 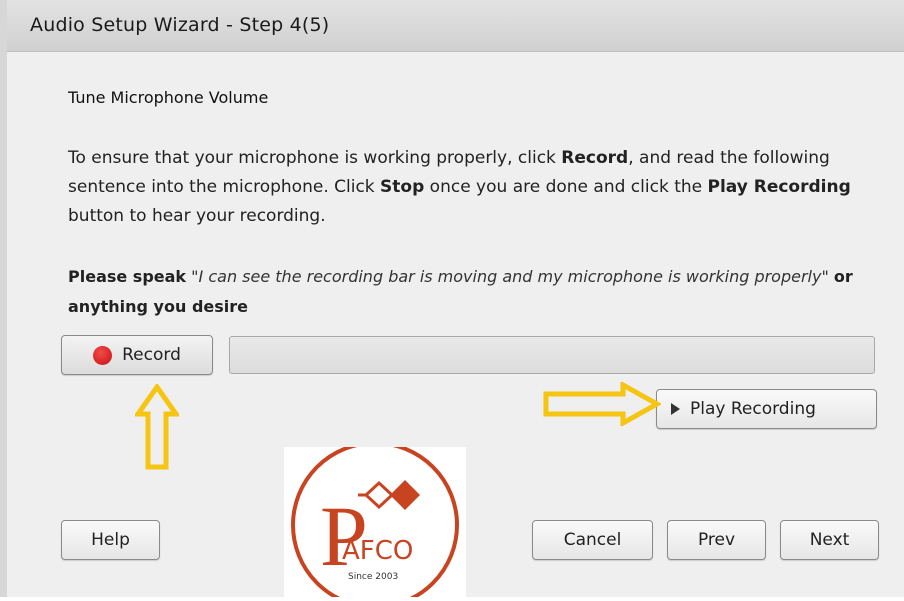 What do you see at coordinates (197, 216) in the screenshot?
I see `instructions-part-4: button to hear your recording.` at bounding box center [197, 216].